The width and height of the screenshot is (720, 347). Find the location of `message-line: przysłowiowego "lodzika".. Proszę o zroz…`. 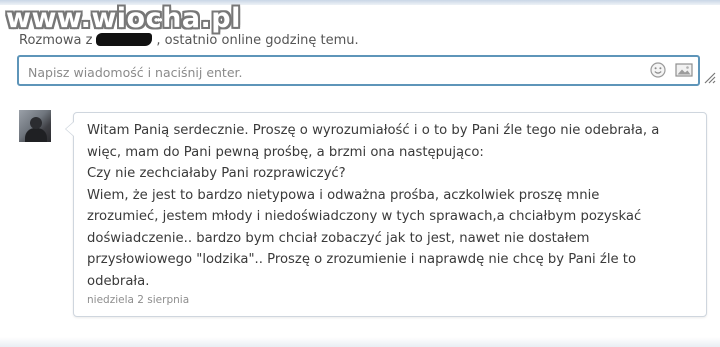

message-line: przysłowiowego "lodzika".. Proszę o zroz… is located at coordinates (362, 259).